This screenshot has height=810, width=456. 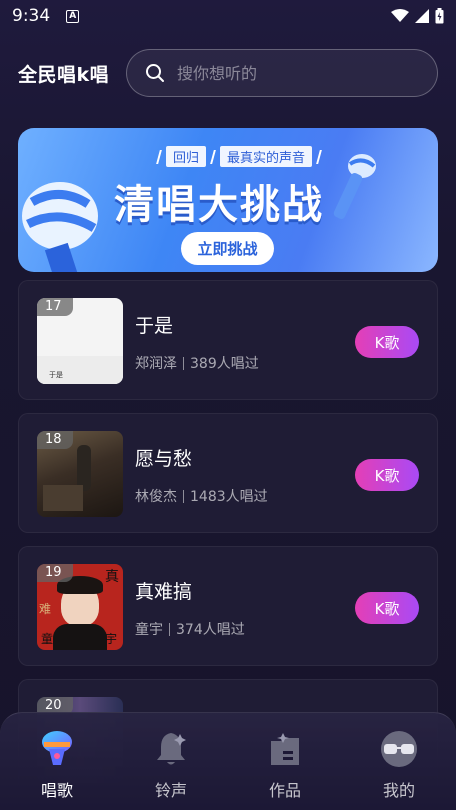 What do you see at coordinates (45, 609) in the screenshot?
I see `cover-text: 难` at bounding box center [45, 609].